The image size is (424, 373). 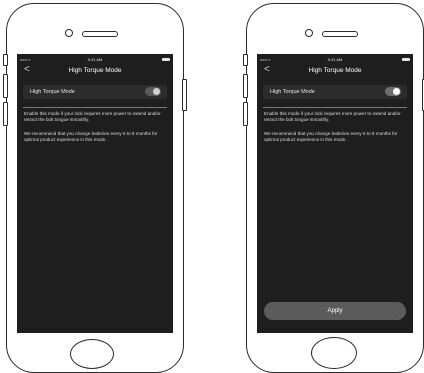 What do you see at coordinates (335, 311) in the screenshot?
I see `apply-button: Apply` at bounding box center [335, 311].